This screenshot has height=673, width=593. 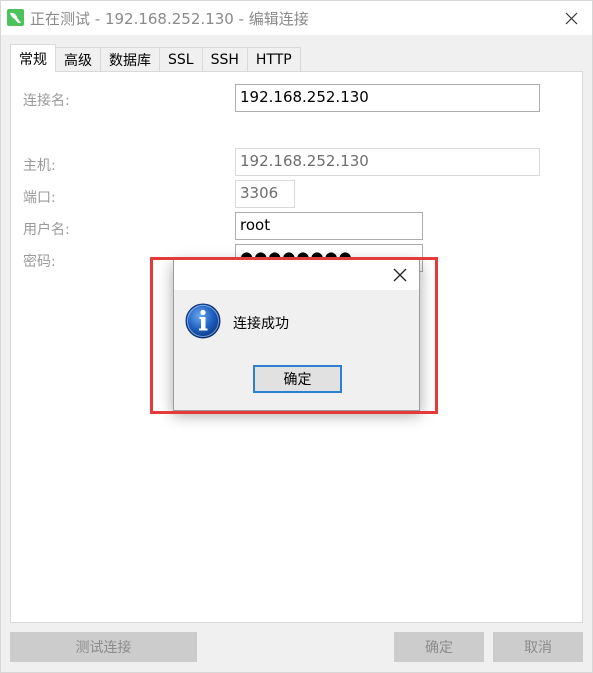 I want to click on connection-name-label: 连接名:, so click(x=46, y=101).